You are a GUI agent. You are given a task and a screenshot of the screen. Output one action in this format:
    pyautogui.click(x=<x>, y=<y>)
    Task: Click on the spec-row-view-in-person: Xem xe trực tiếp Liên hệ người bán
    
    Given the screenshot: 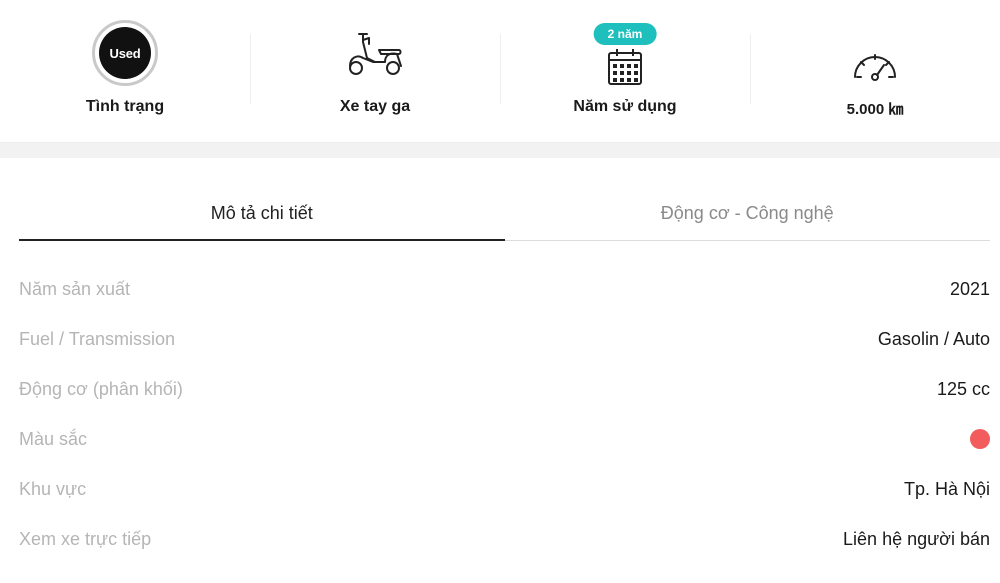 What is the action you would take?
    pyautogui.click(x=504, y=539)
    